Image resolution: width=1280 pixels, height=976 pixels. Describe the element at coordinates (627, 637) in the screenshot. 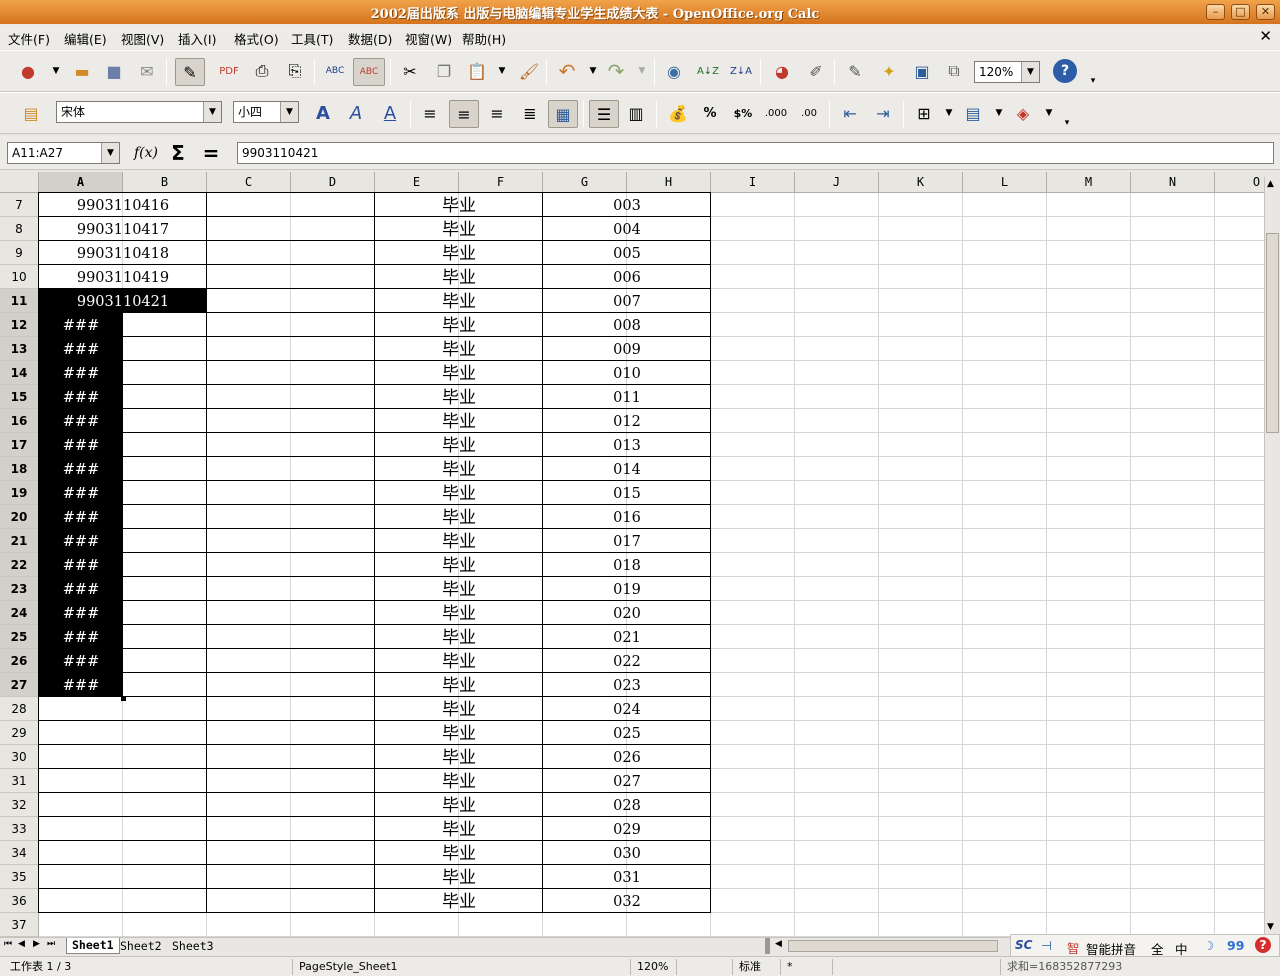

I see `number-cell: 021` at that location.